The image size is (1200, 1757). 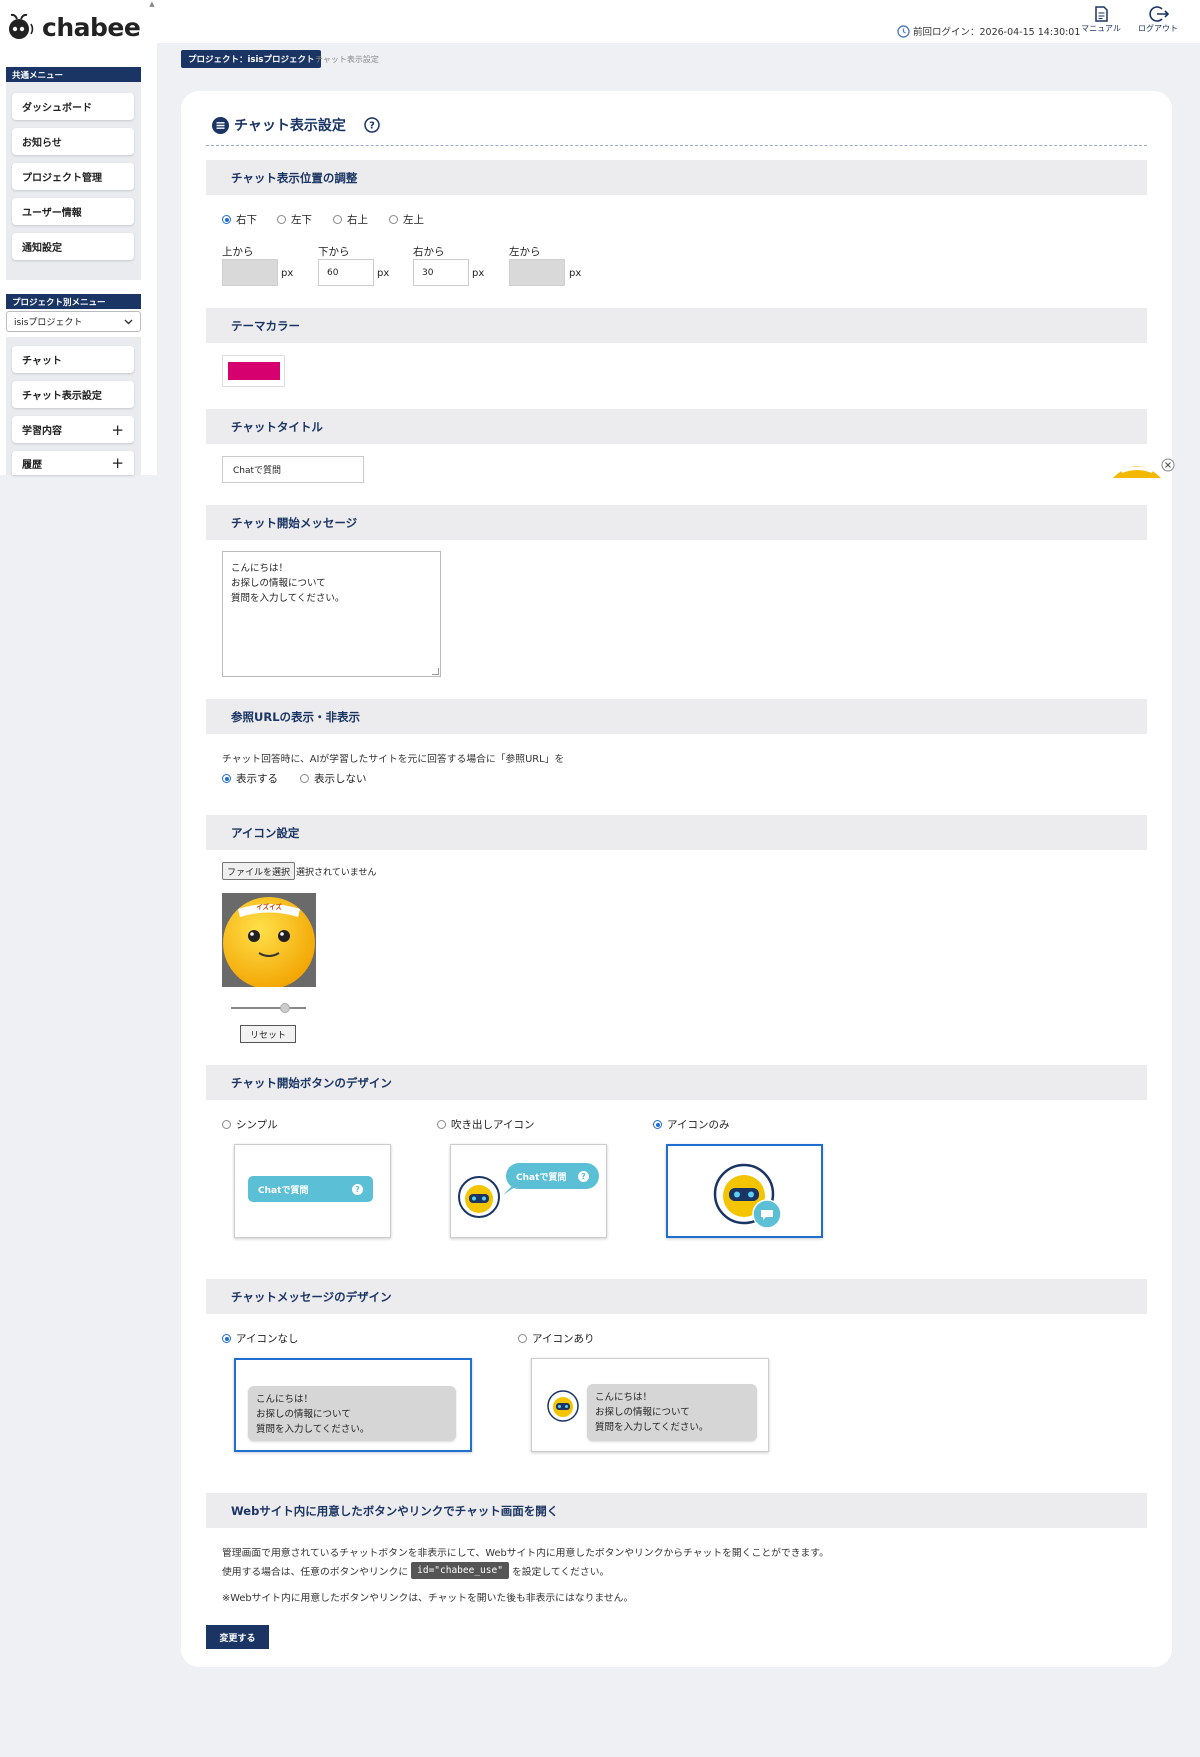 What do you see at coordinates (283, 1190) in the screenshot?
I see `chat-button-sample-label: Chatで質問` at bounding box center [283, 1190].